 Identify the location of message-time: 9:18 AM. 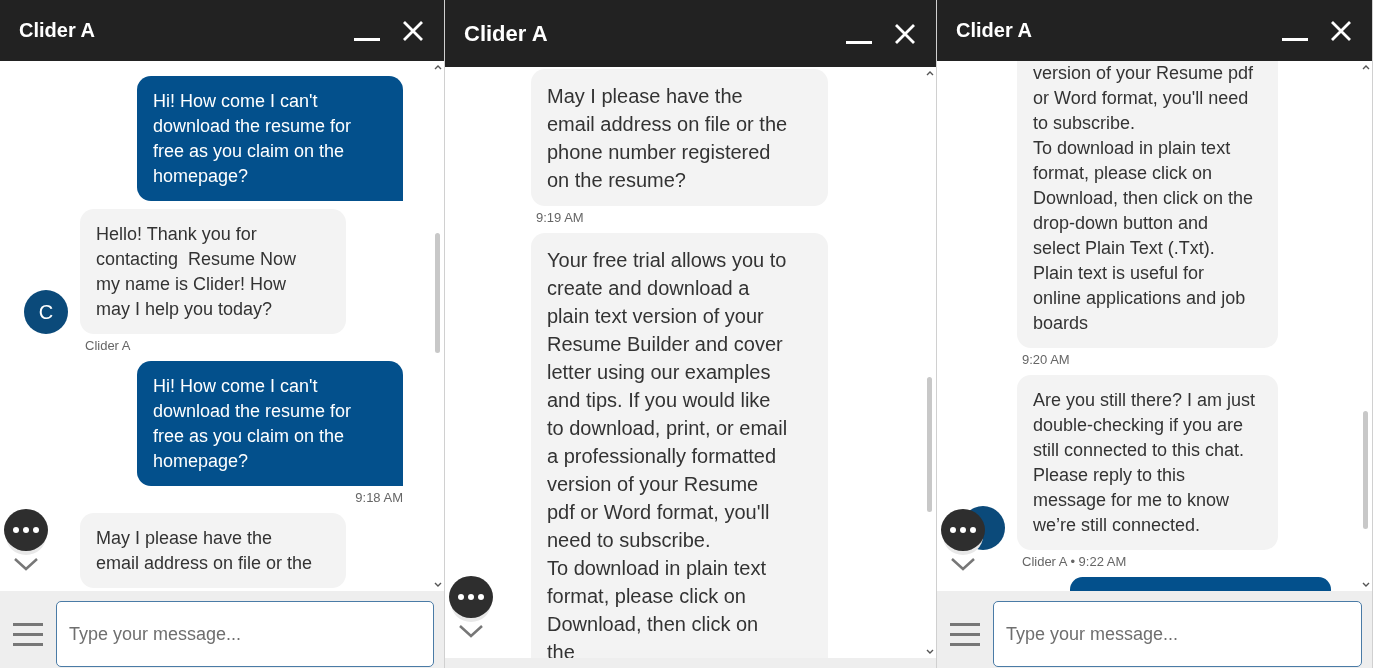
(379, 497).